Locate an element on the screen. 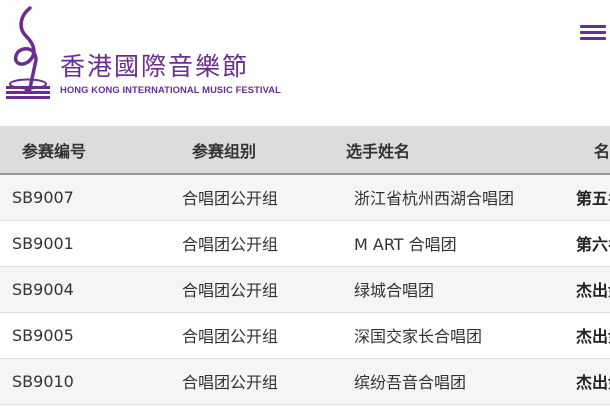  logo-english-text: HONG KONG INTERNATIONAL MUSIC FESTIVAL is located at coordinates (170, 89).